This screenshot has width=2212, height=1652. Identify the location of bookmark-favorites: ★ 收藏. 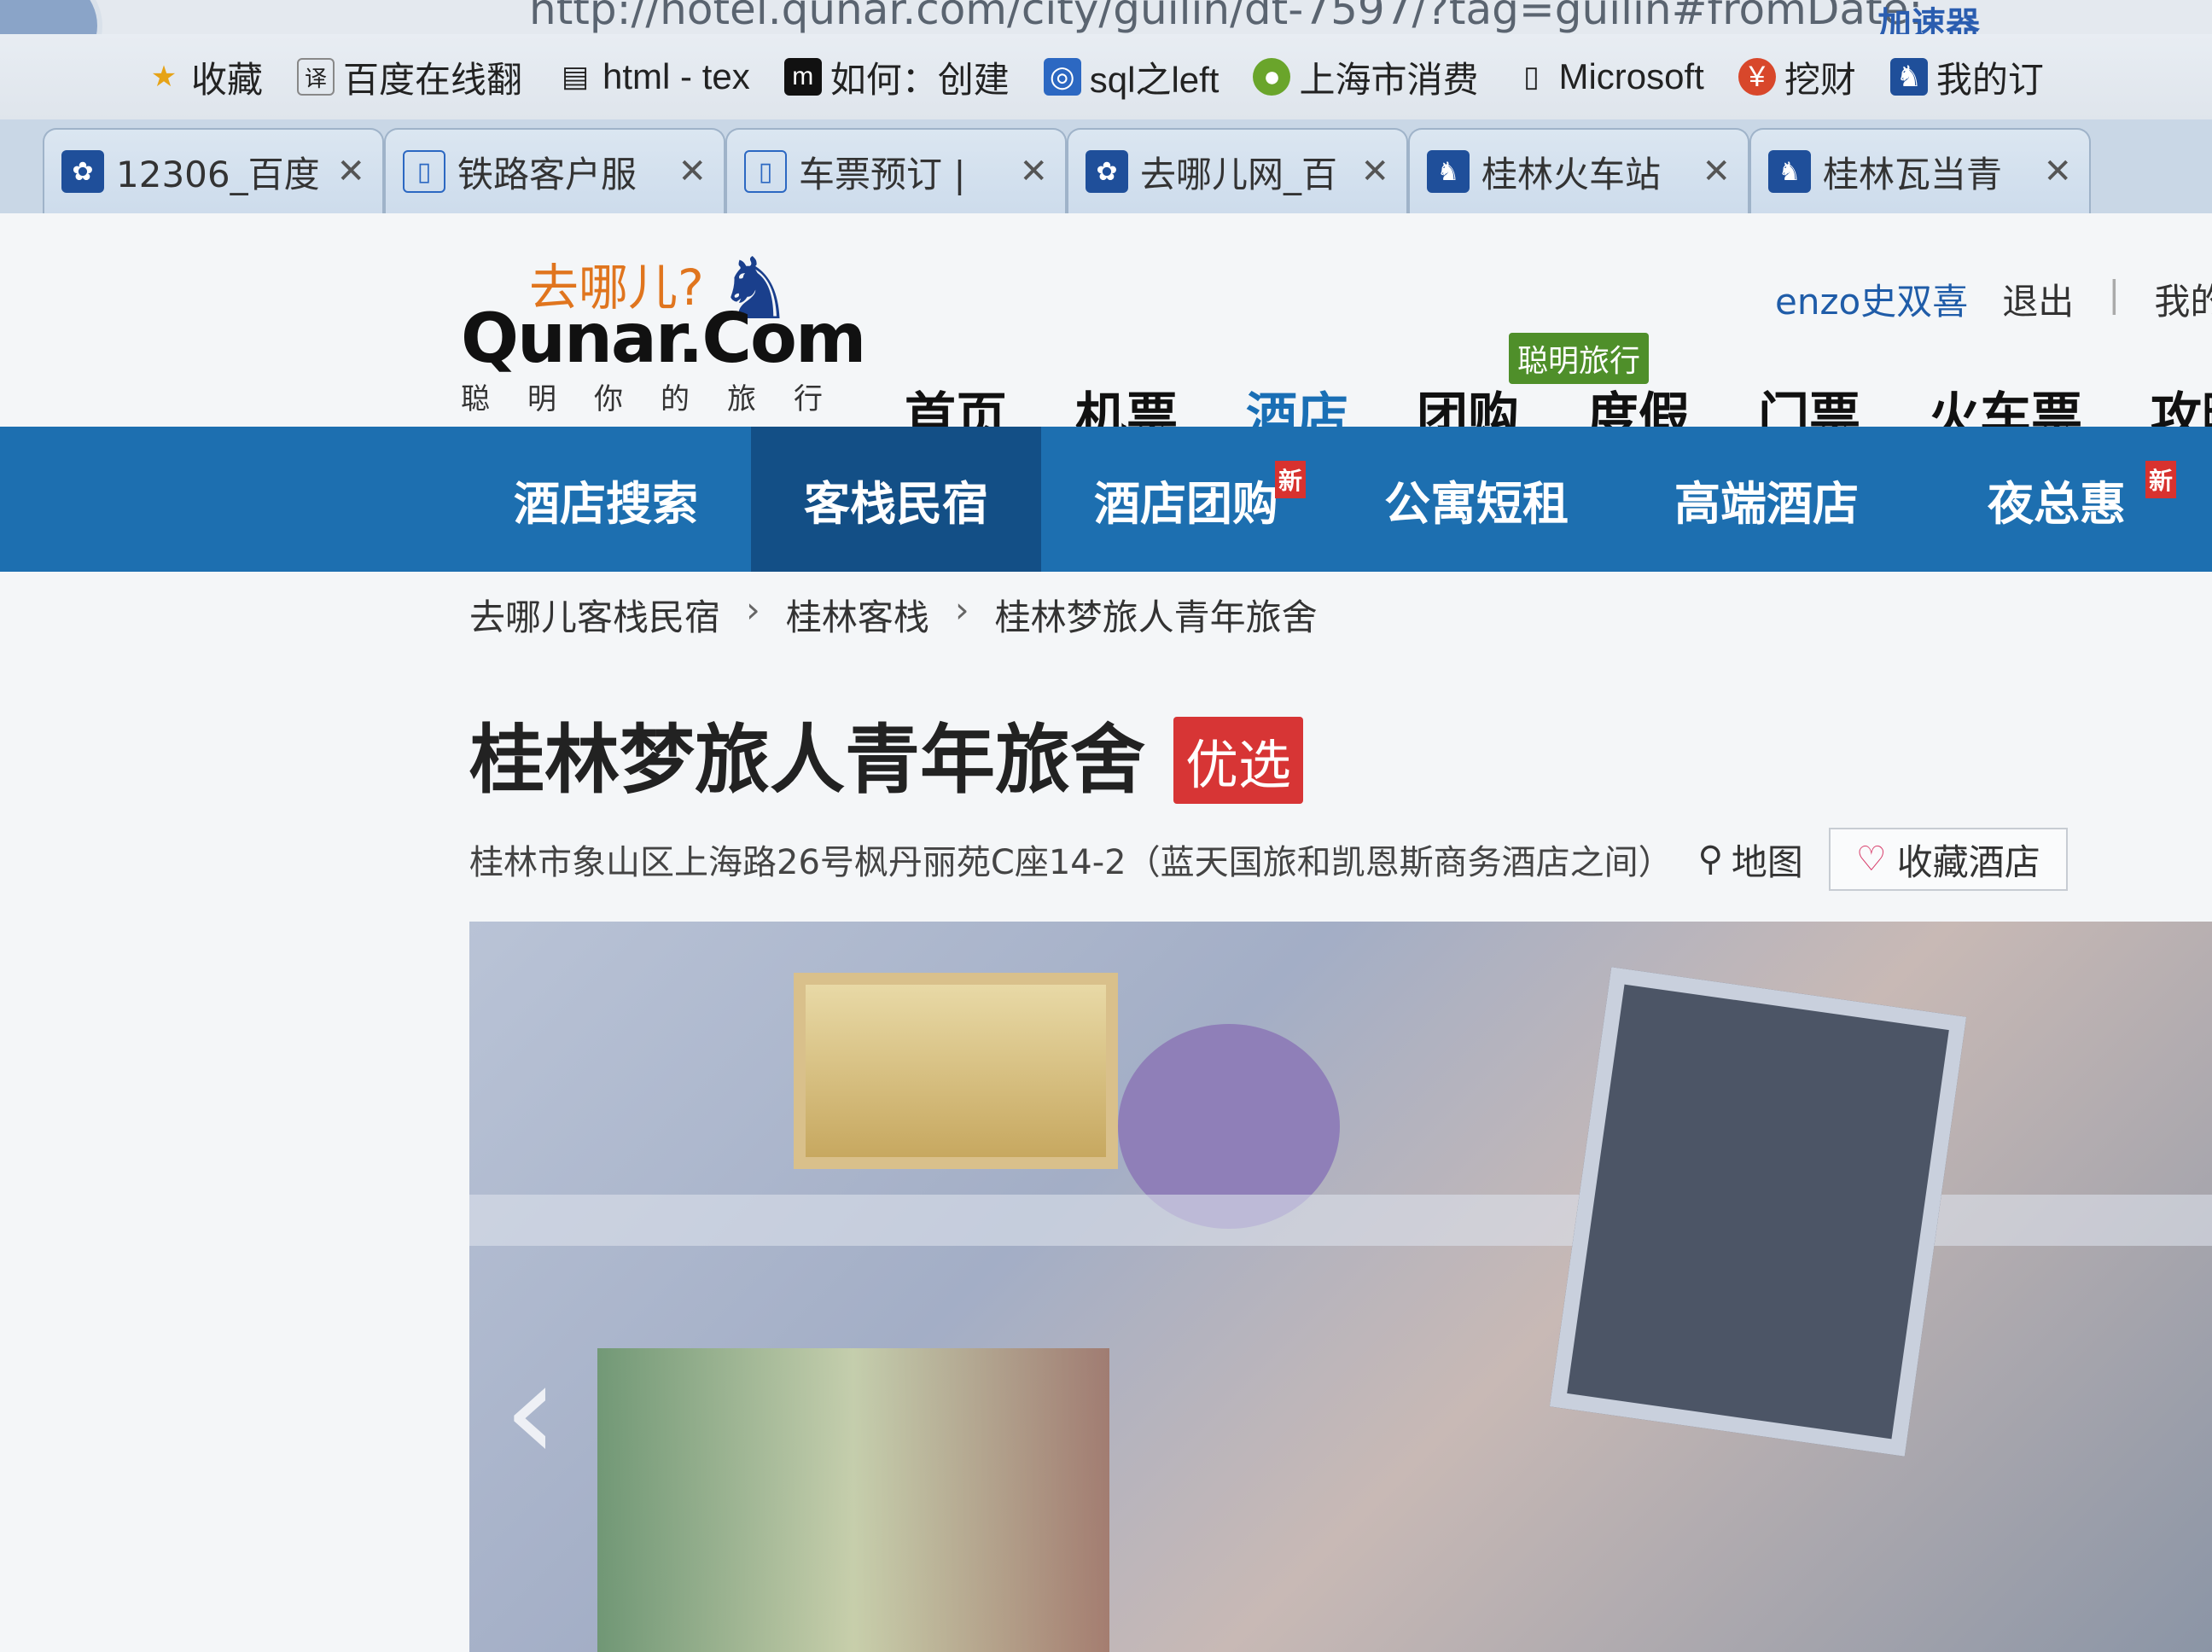
(204, 77).